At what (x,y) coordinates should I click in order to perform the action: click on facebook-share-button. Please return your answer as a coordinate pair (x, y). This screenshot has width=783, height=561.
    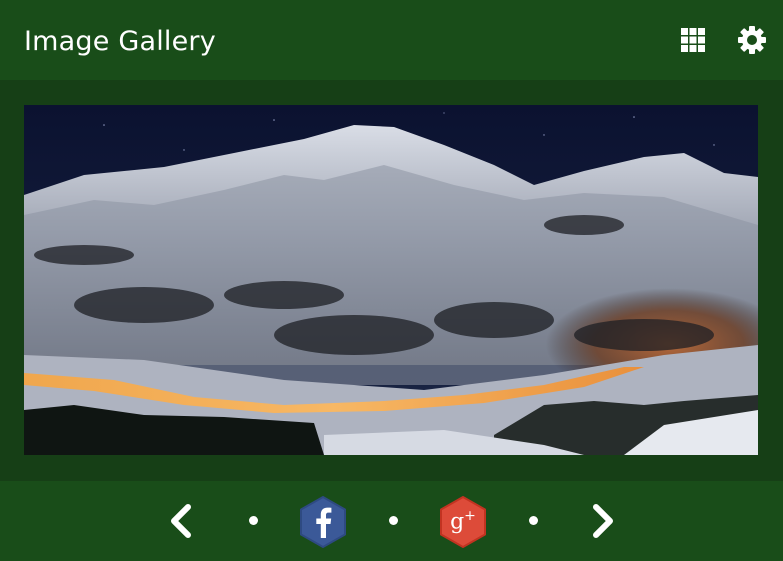
    Looking at the image, I should click on (323, 522).